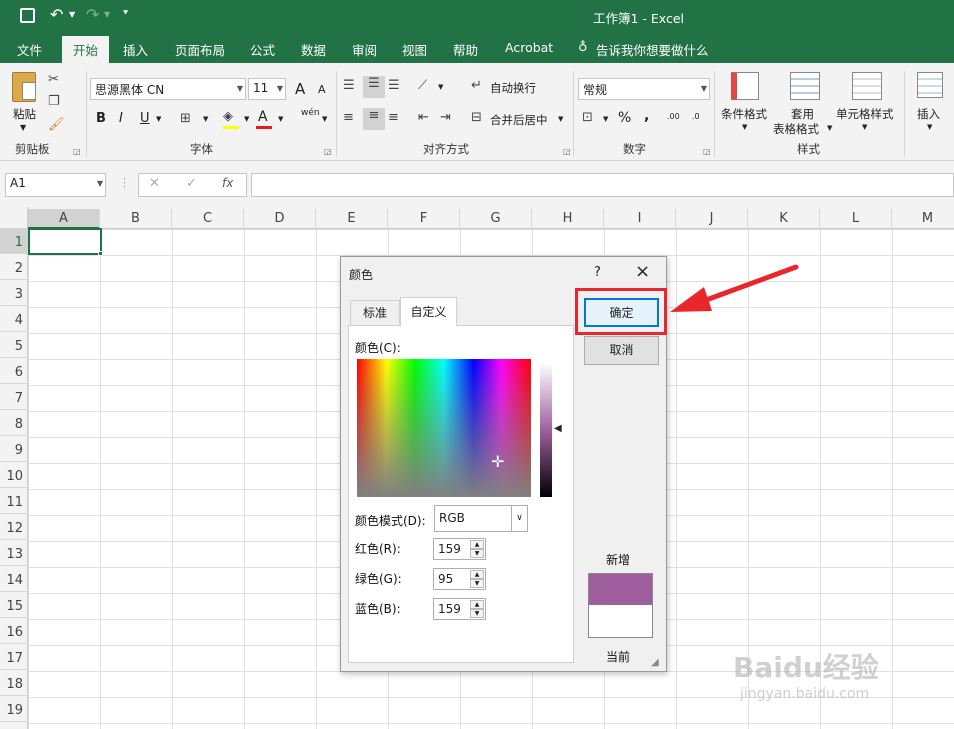 The image size is (954, 729). Describe the element at coordinates (200, 49) in the screenshot. I see `tab-page-layout: 页面布局` at that location.